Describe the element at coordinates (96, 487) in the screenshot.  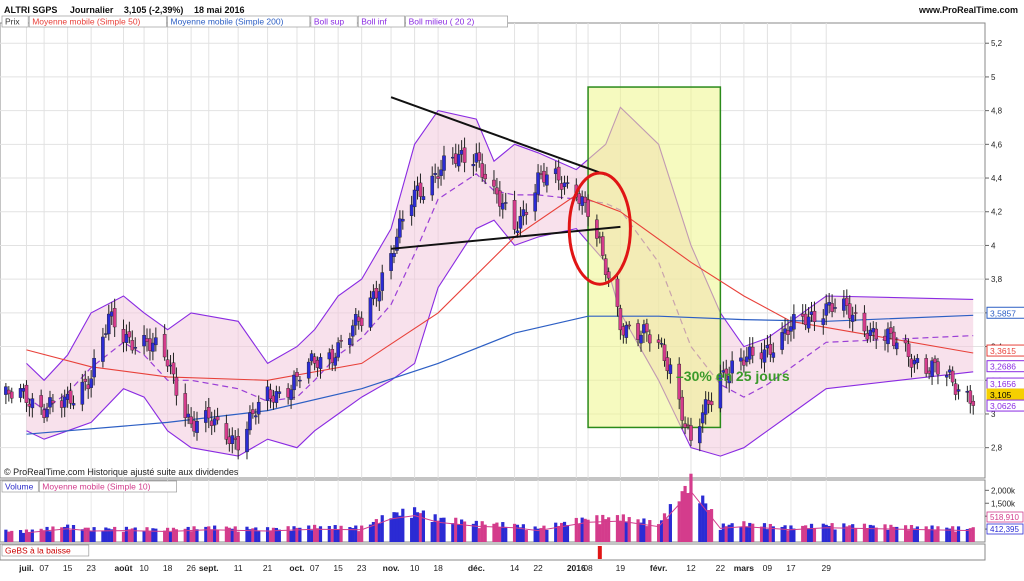
I see `legend-item: Moyenne mobile (Simple 10)` at that location.